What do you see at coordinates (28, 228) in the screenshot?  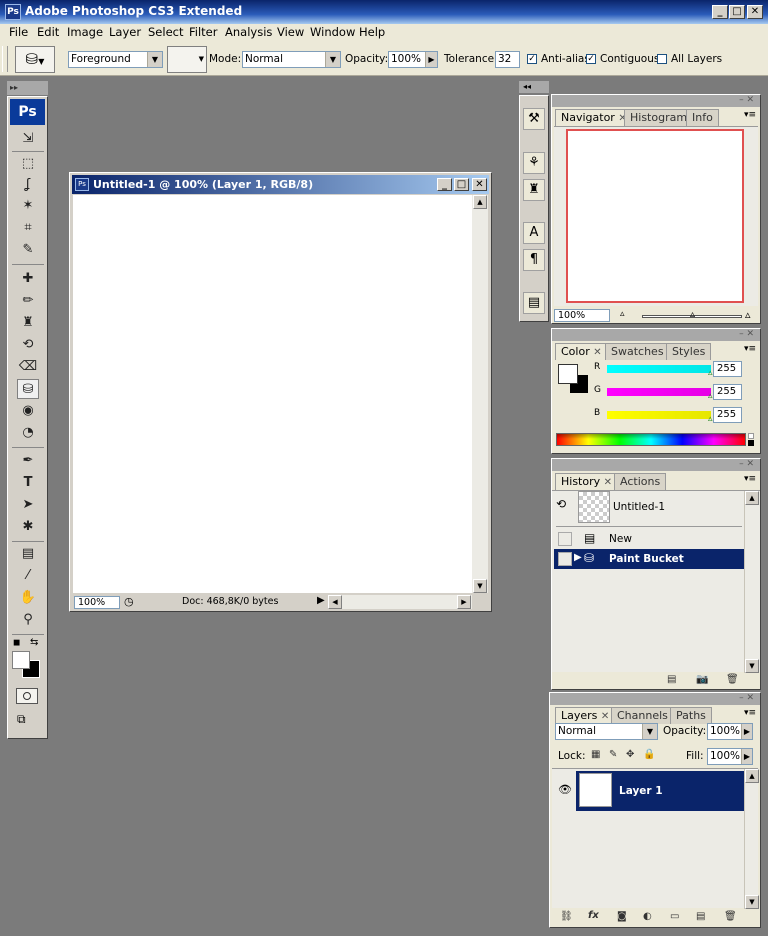 I see `crop-tool-icon: ⌗` at bounding box center [28, 228].